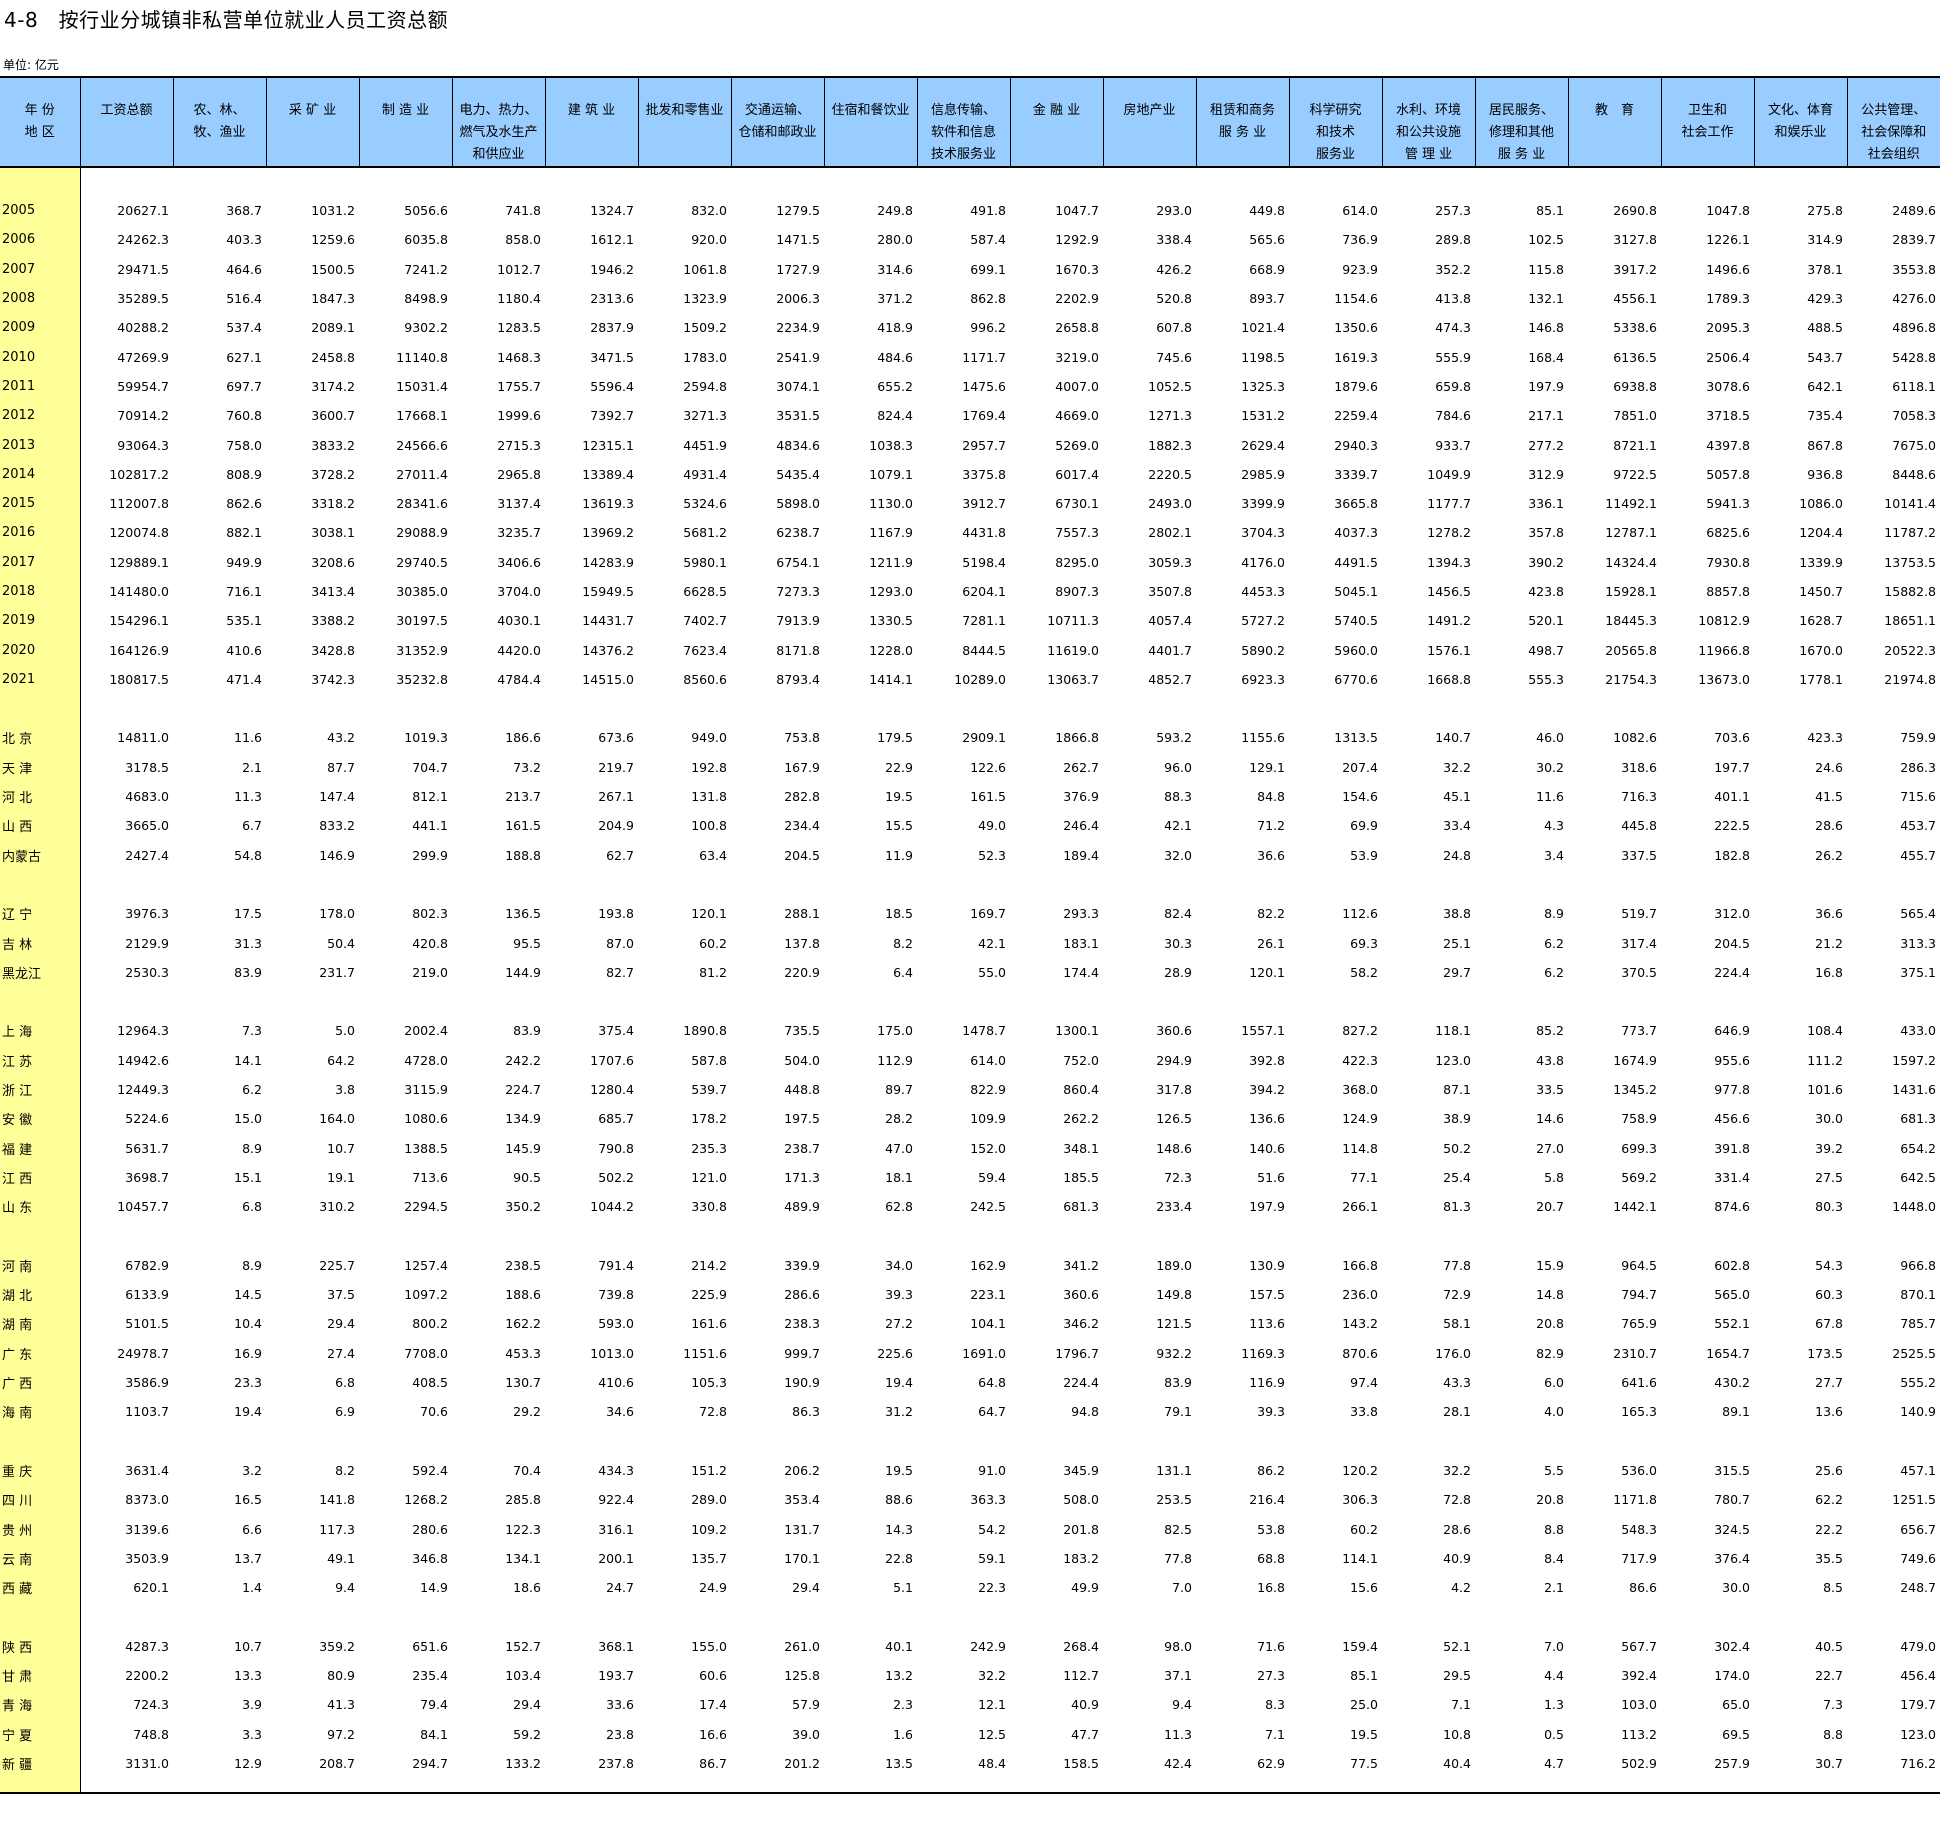 Image resolution: width=1940 pixels, height=1822 pixels. What do you see at coordinates (1364, 972) in the screenshot?
I see `data-cell: 58.2` at bounding box center [1364, 972].